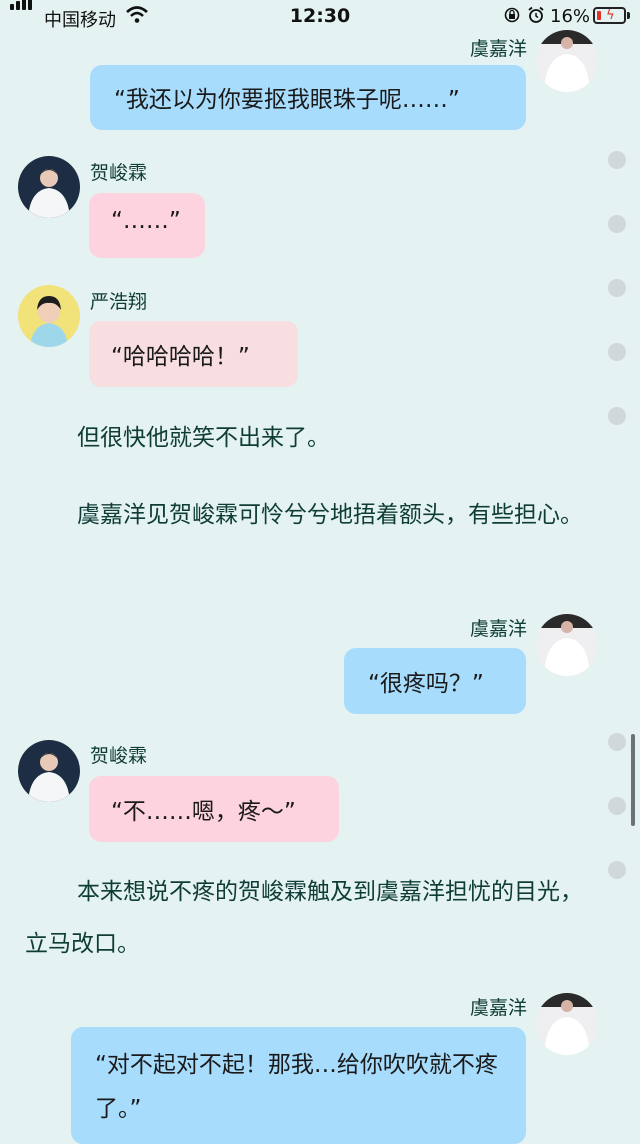 The image size is (640, 1144). What do you see at coordinates (308, 97) in the screenshot?
I see `message-bubble: “我还以为你要抠我眼珠子呢……”` at bounding box center [308, 97].